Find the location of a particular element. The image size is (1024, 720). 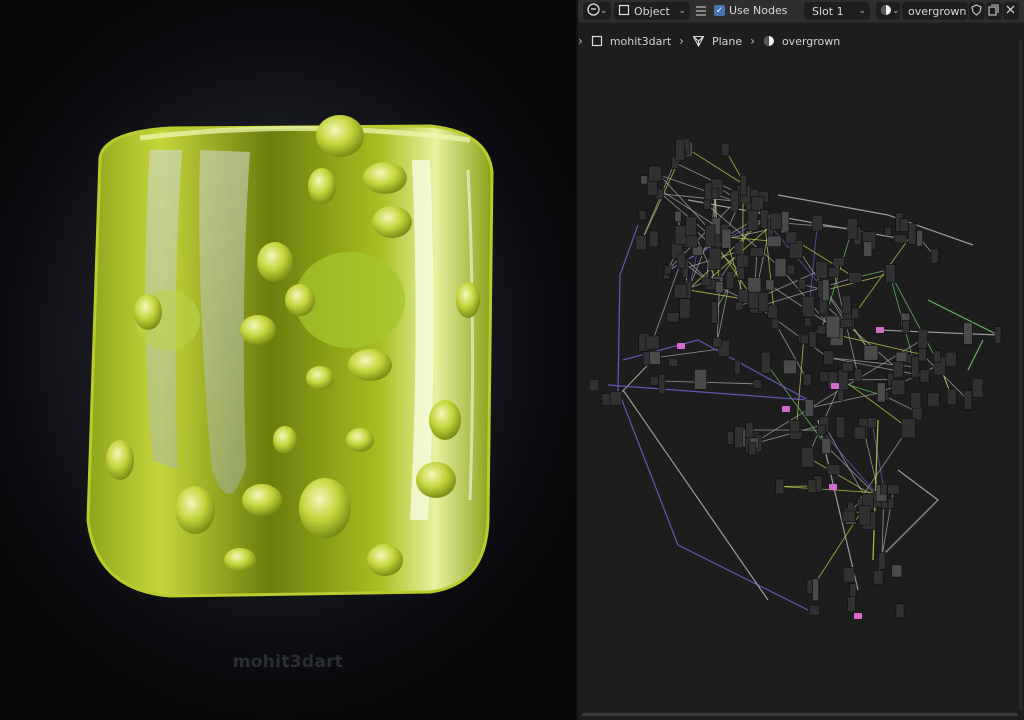

use-nodes-checkbox: ✓ is located at coordinates (719, 10).